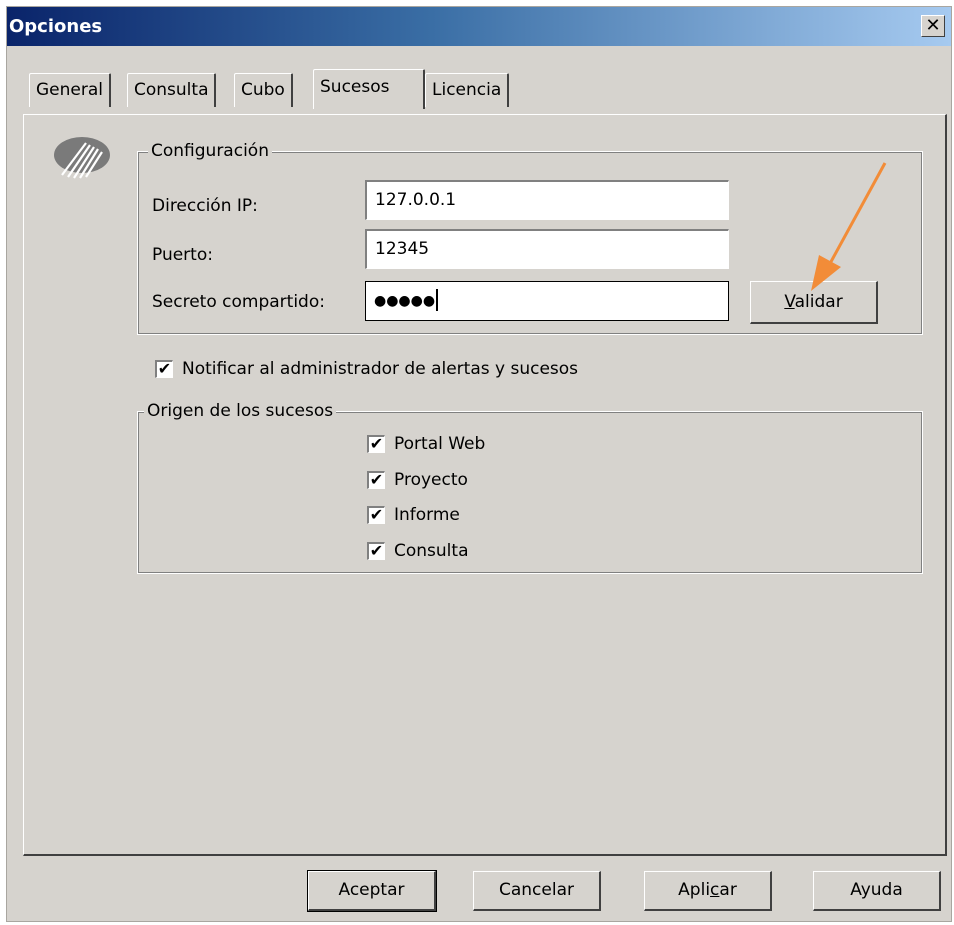 The width and height of the screenshot is (954, 925). I want to click on ok-button: Aceptar, so click(372, 891).